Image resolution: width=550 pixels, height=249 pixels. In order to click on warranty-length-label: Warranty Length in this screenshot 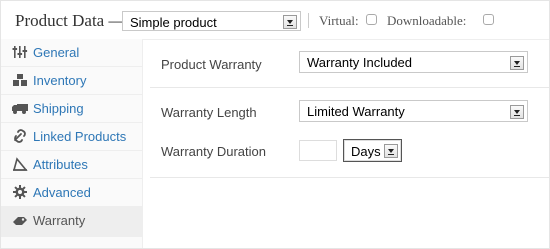, I will do `click(209, 112)`.